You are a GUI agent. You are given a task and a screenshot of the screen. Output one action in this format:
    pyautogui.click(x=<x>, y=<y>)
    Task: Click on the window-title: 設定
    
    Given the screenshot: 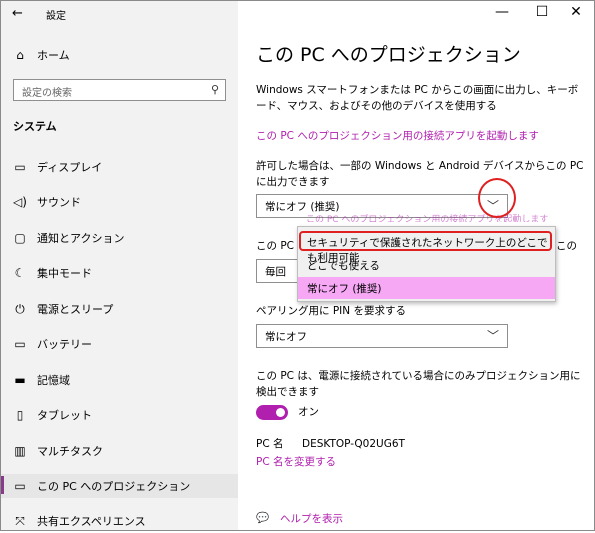 What is the action you would take?
    pyautogui.click(x=56, y=16)
    